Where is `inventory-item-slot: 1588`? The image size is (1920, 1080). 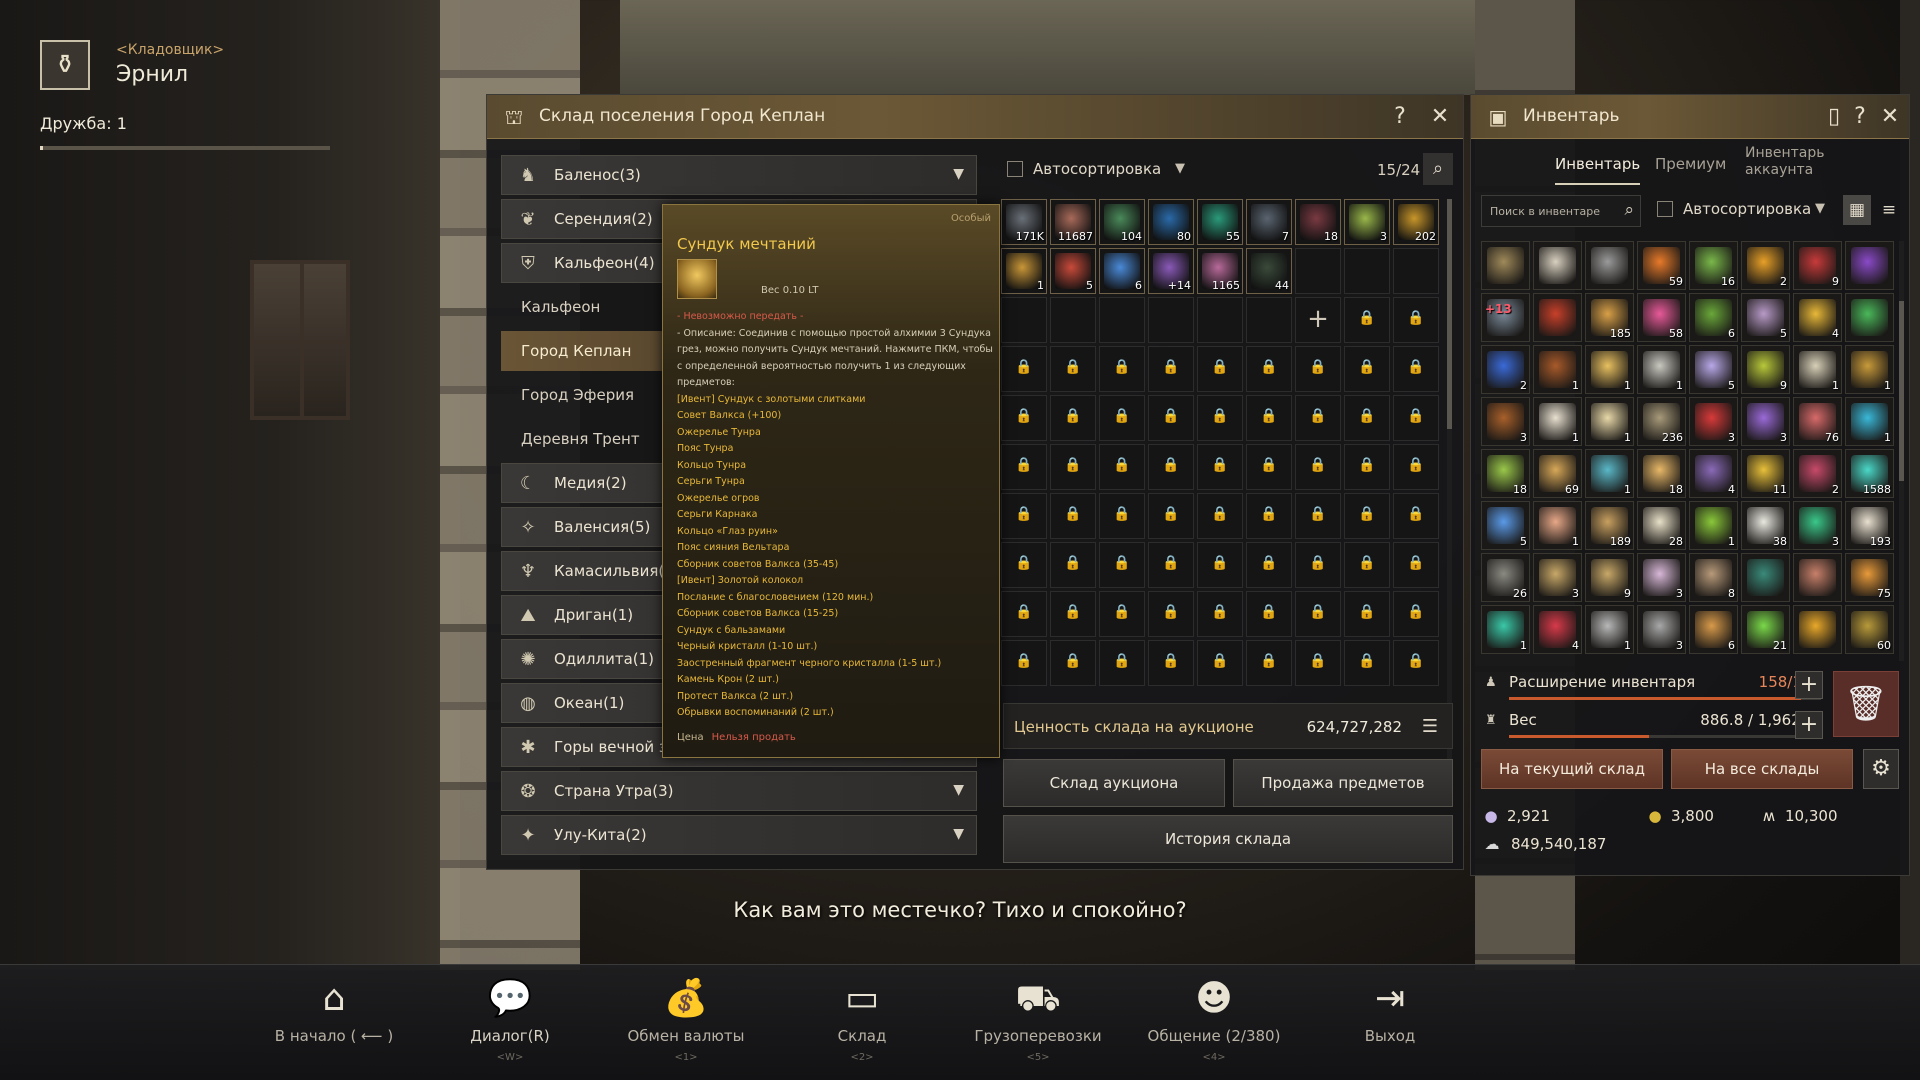
inventory-item-slot: 1588 is located at coordinates (1869, 473).